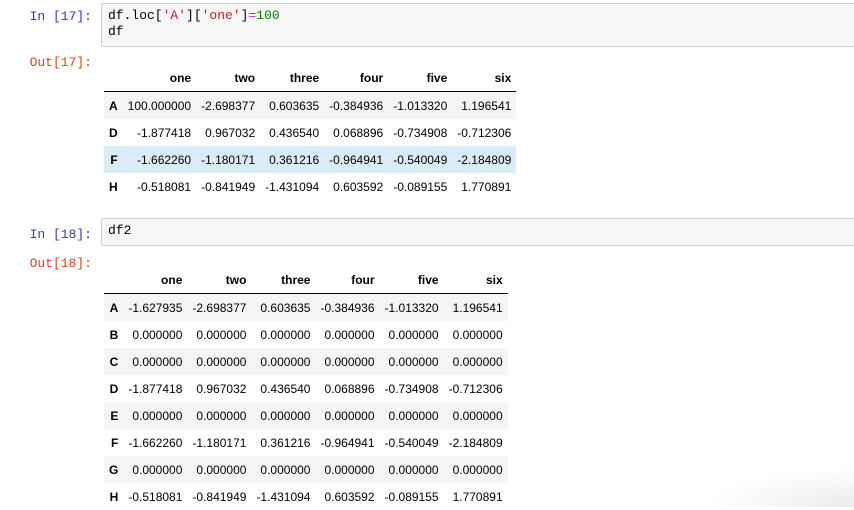  Describe the element at coordinates (294, 105) in the screenshot. I see `table-cell: 0.603635` at that location.